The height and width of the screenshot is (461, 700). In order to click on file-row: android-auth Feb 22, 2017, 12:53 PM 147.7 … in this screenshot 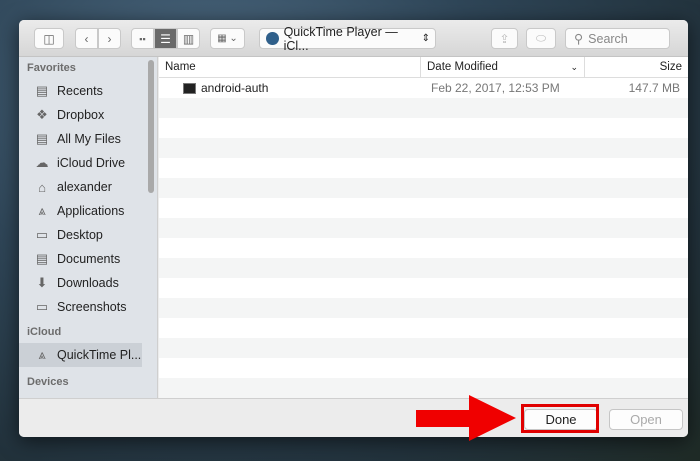, I will do `click(423, 88)`.